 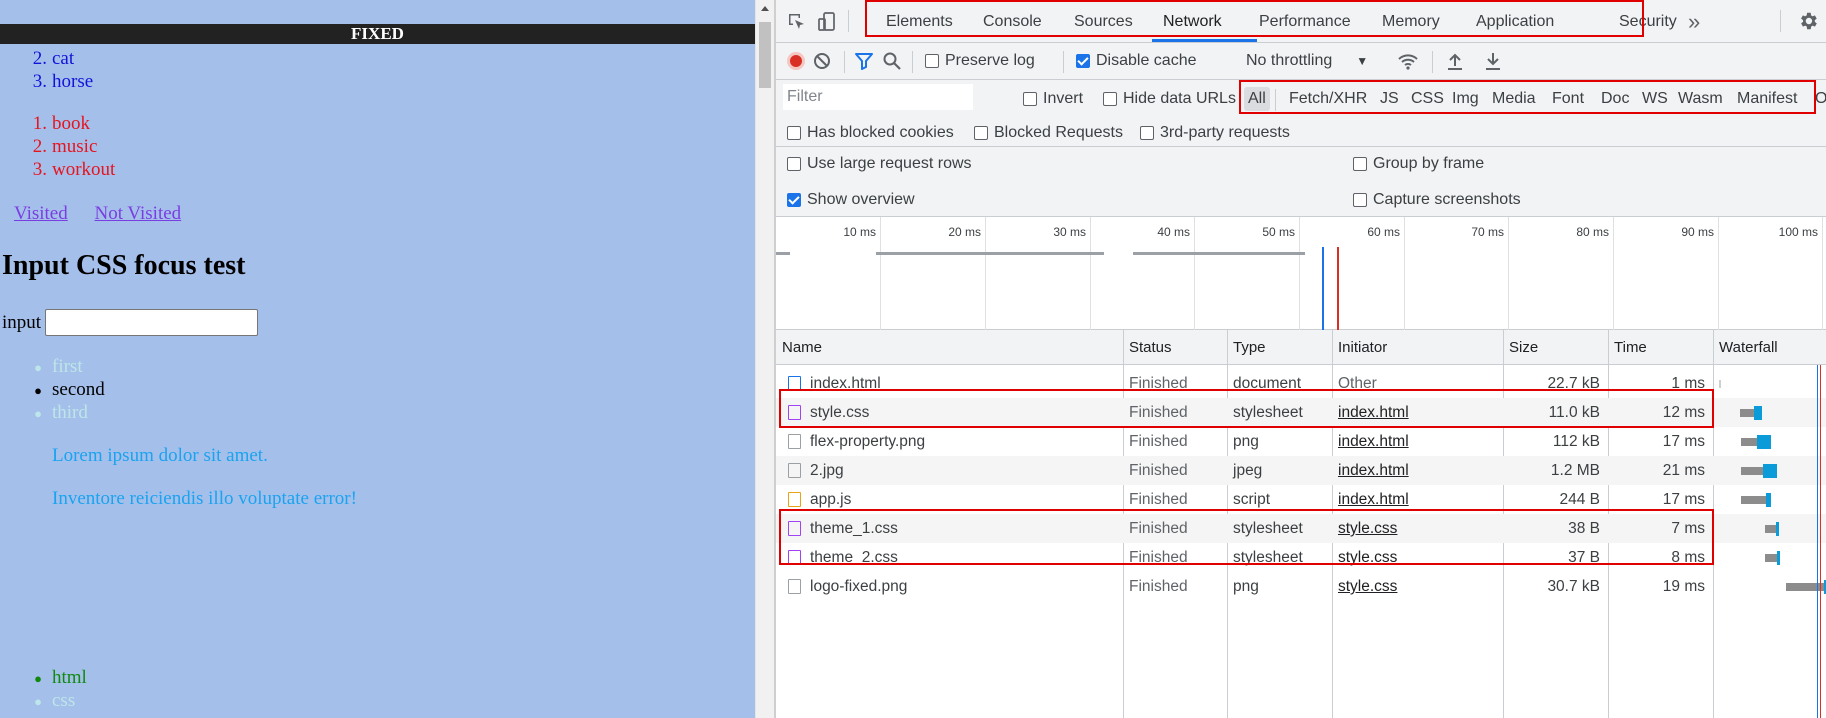 What do you see at coordinates (1307, 61) in the screenshot?
I see `throttling-select: No throttling ▼` at bounding box center [1307, 61].